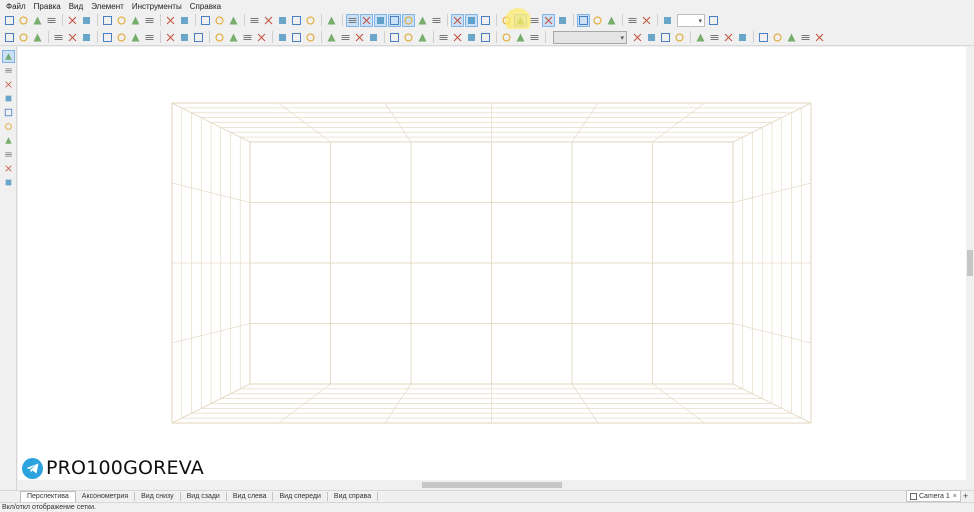  I want to click on drawer-icon, so click(485, 37).